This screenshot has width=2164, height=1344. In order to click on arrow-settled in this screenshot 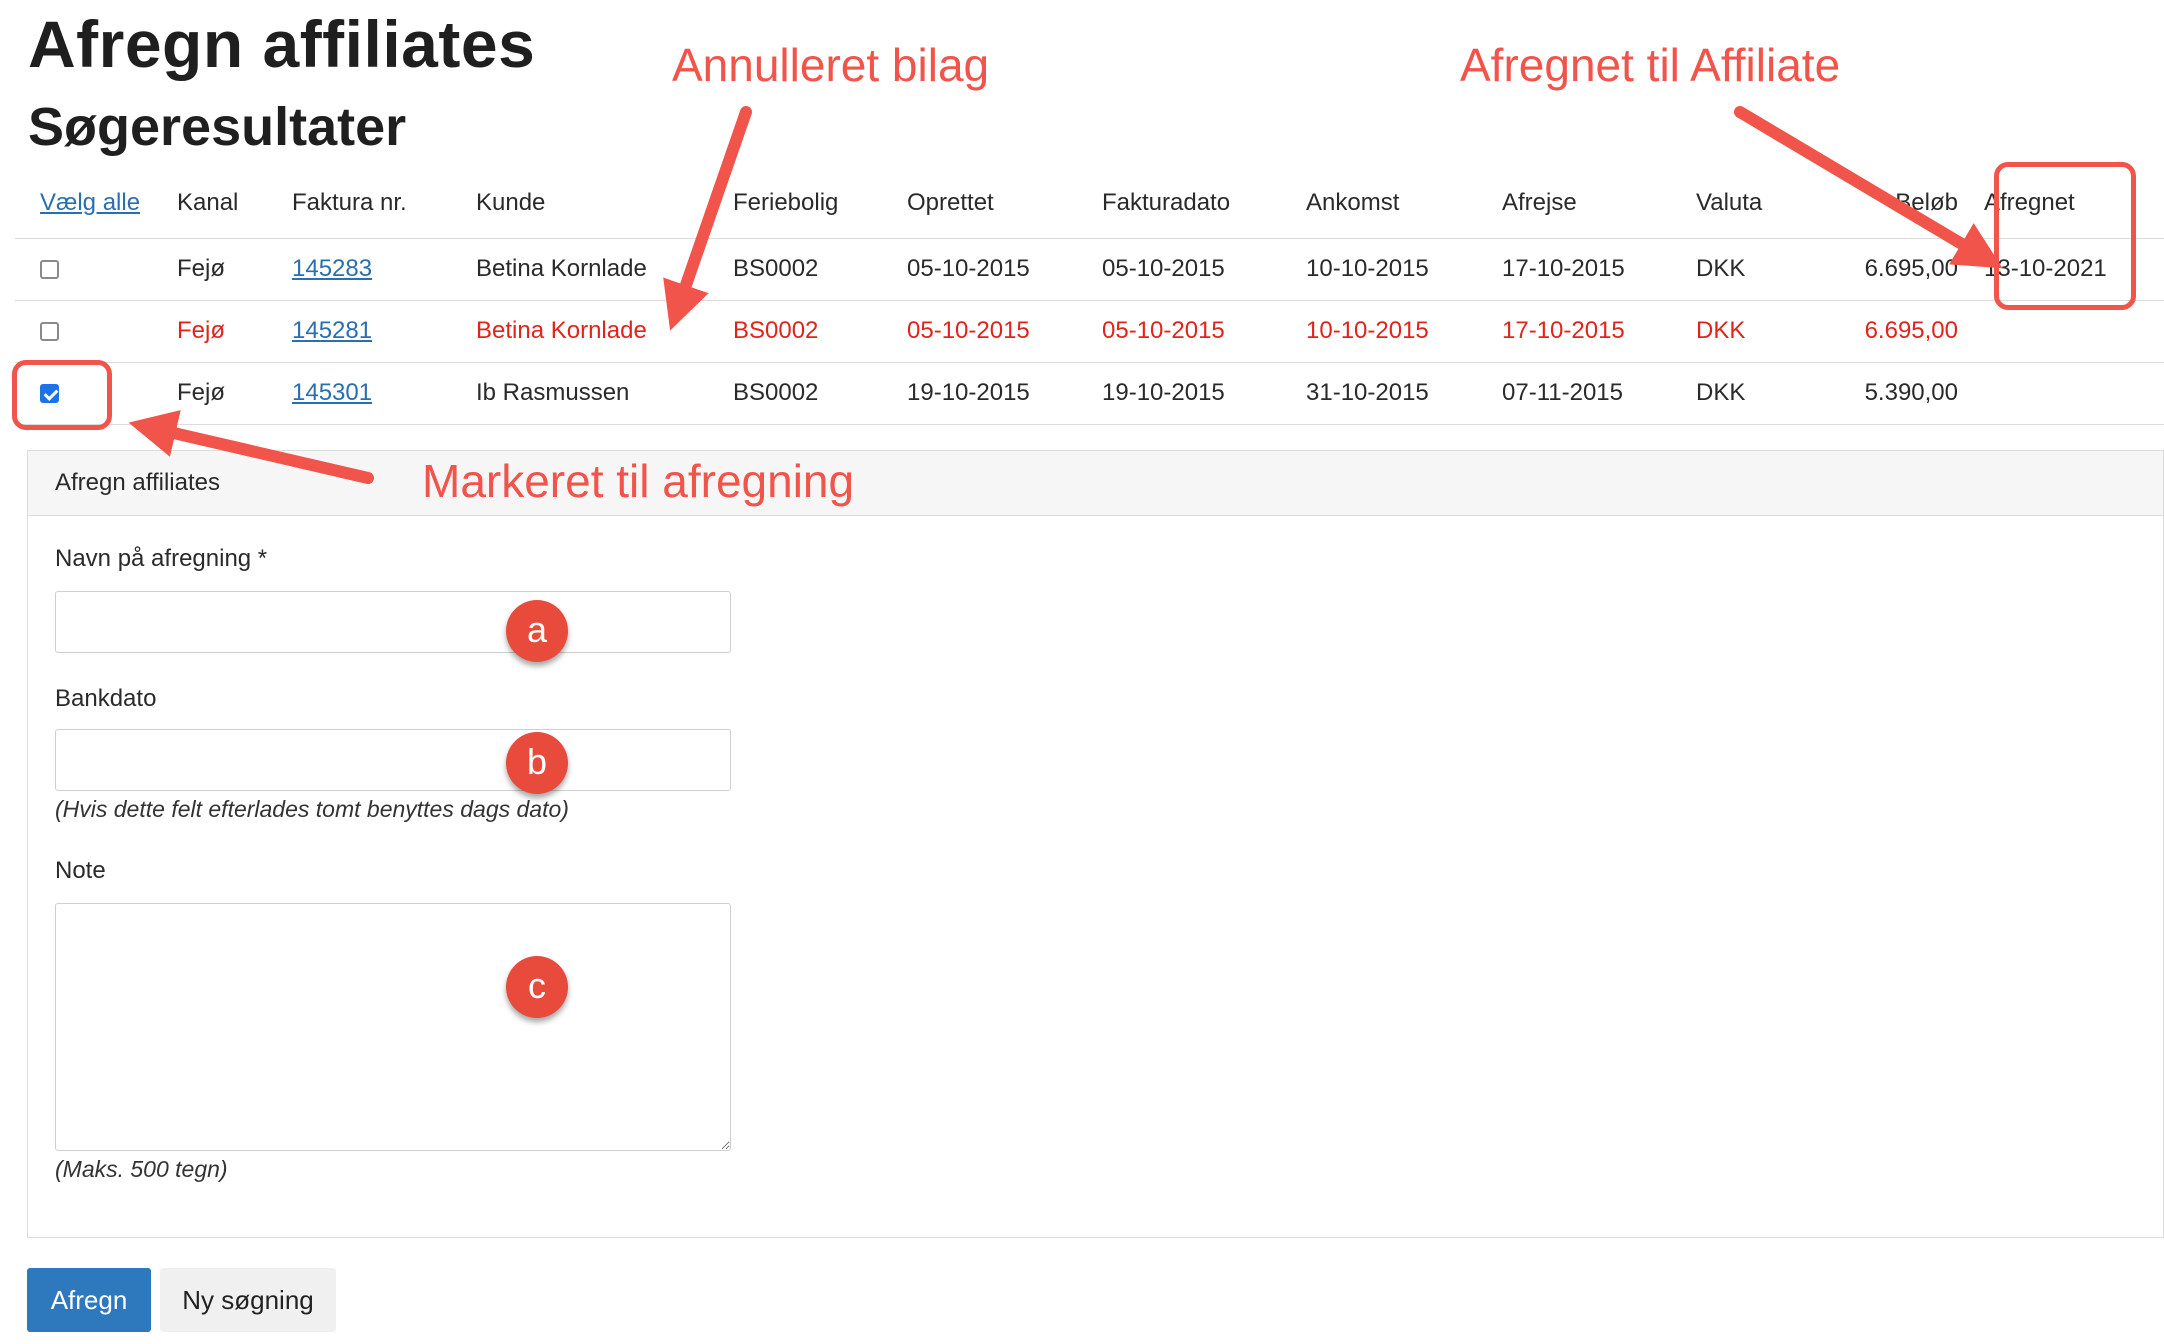, I will do `click(1868, 187)`.